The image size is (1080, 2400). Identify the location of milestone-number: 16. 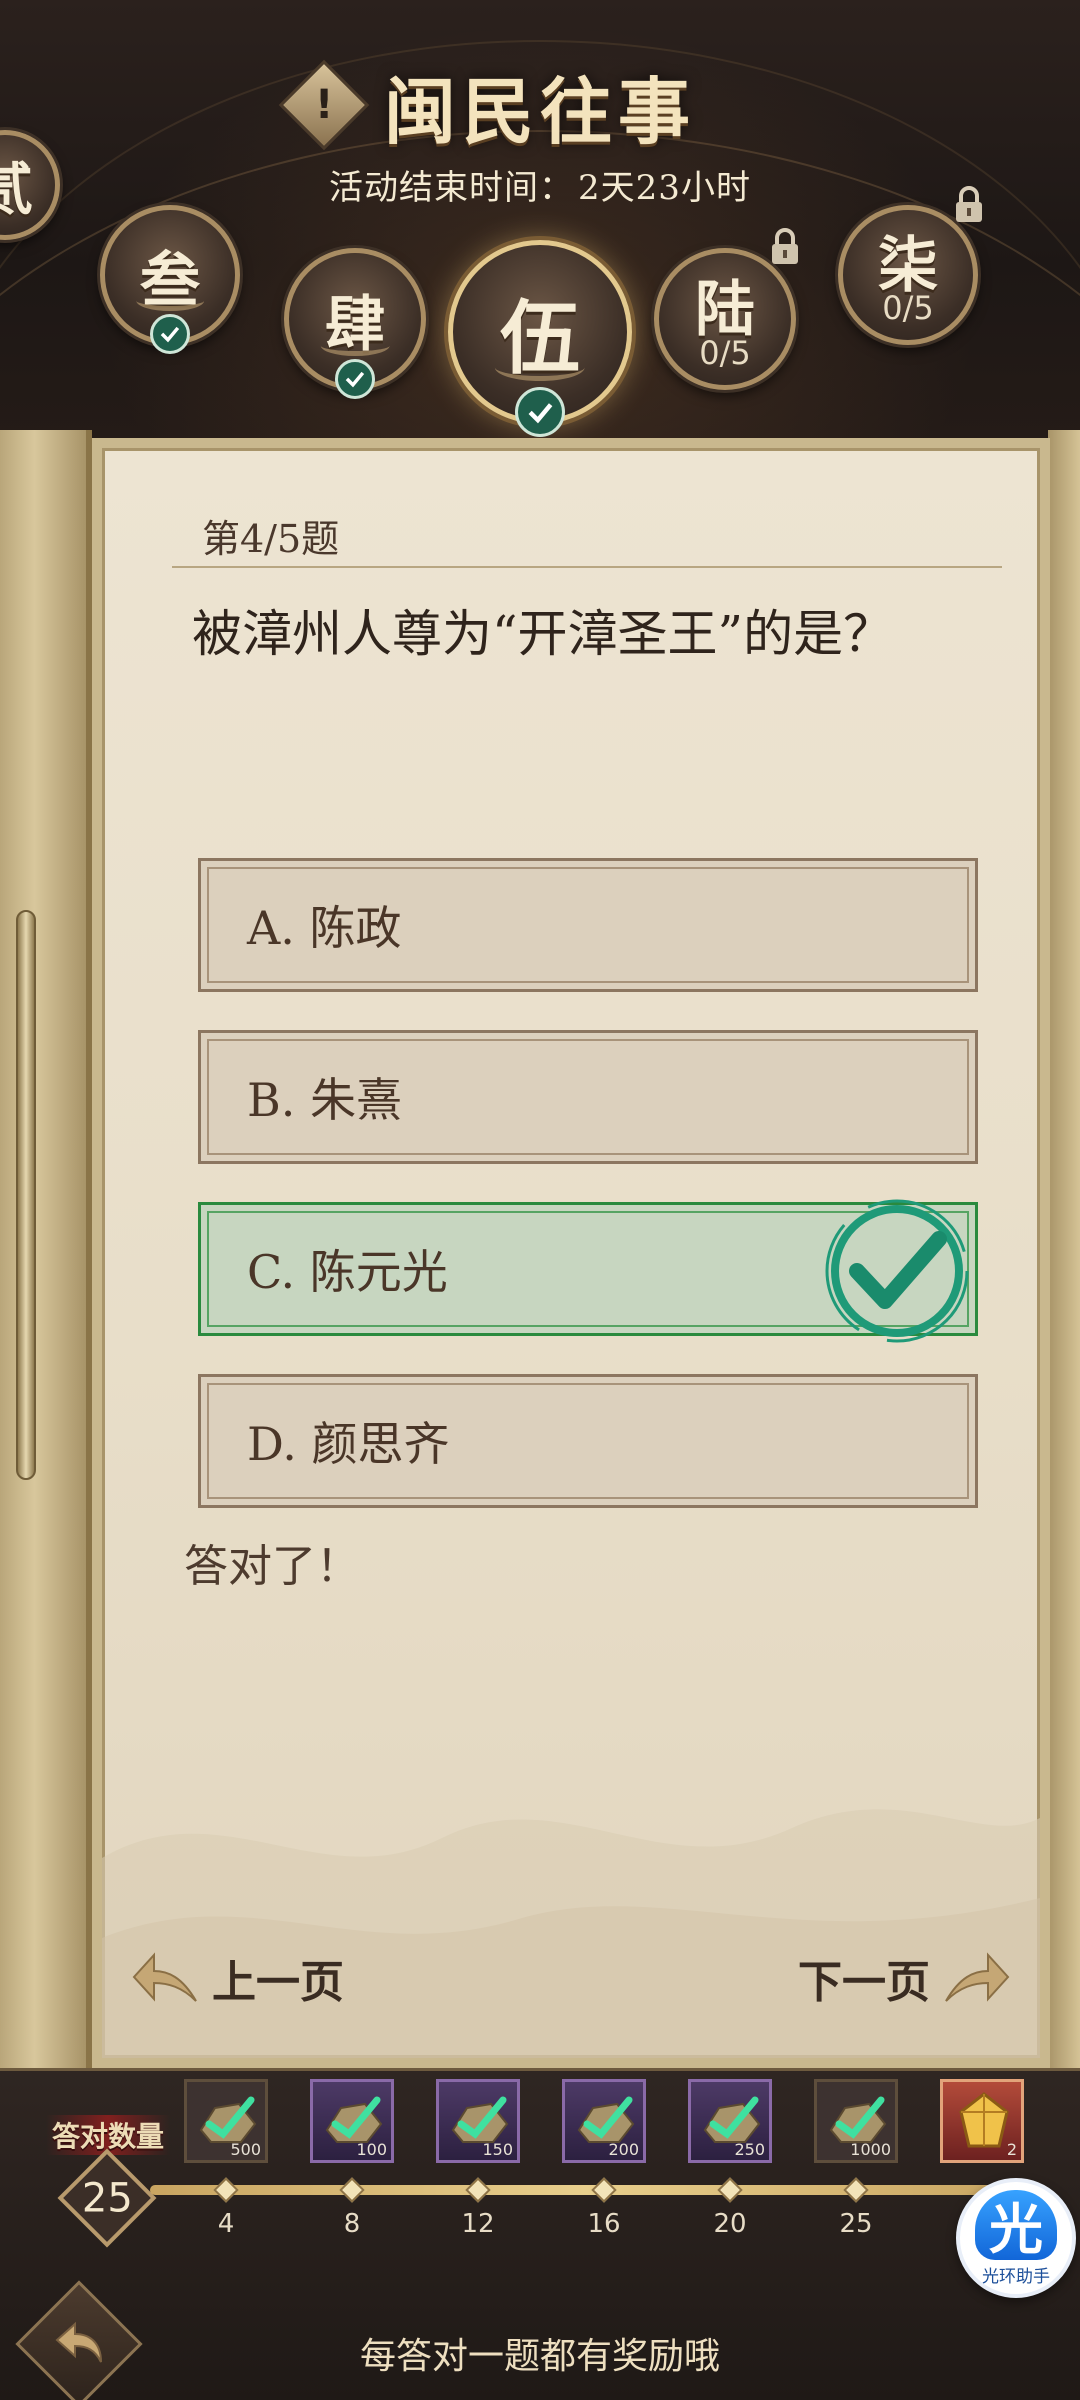
(604, 2224).